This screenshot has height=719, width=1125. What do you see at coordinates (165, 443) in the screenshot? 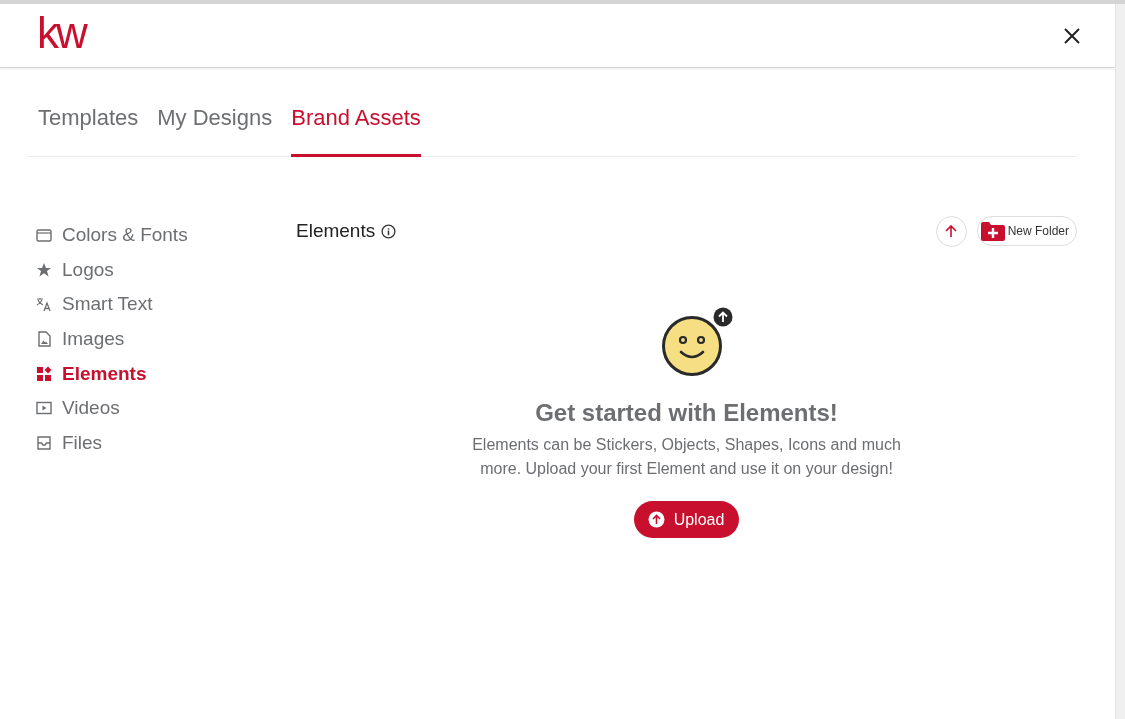
I see `sidebar-item: Files` at bounding box center [165, 443].